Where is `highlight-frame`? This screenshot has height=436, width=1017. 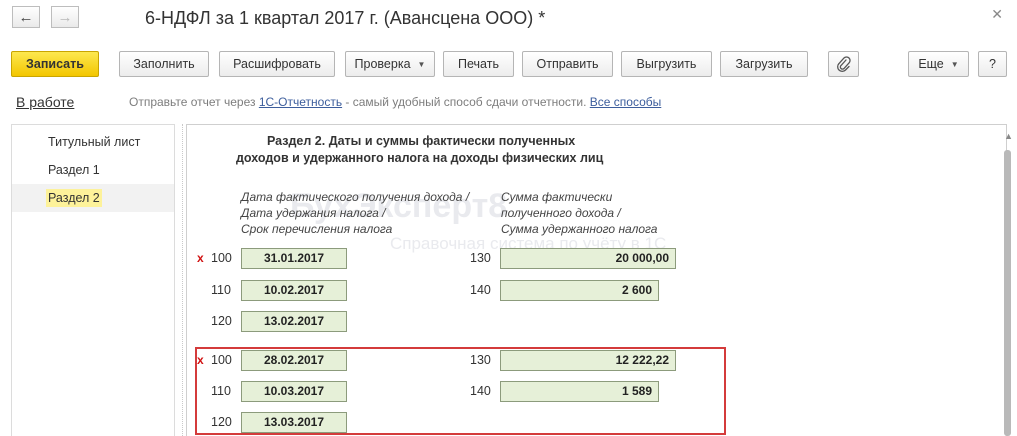
highlight-frame is located at coordinates (460, 391).